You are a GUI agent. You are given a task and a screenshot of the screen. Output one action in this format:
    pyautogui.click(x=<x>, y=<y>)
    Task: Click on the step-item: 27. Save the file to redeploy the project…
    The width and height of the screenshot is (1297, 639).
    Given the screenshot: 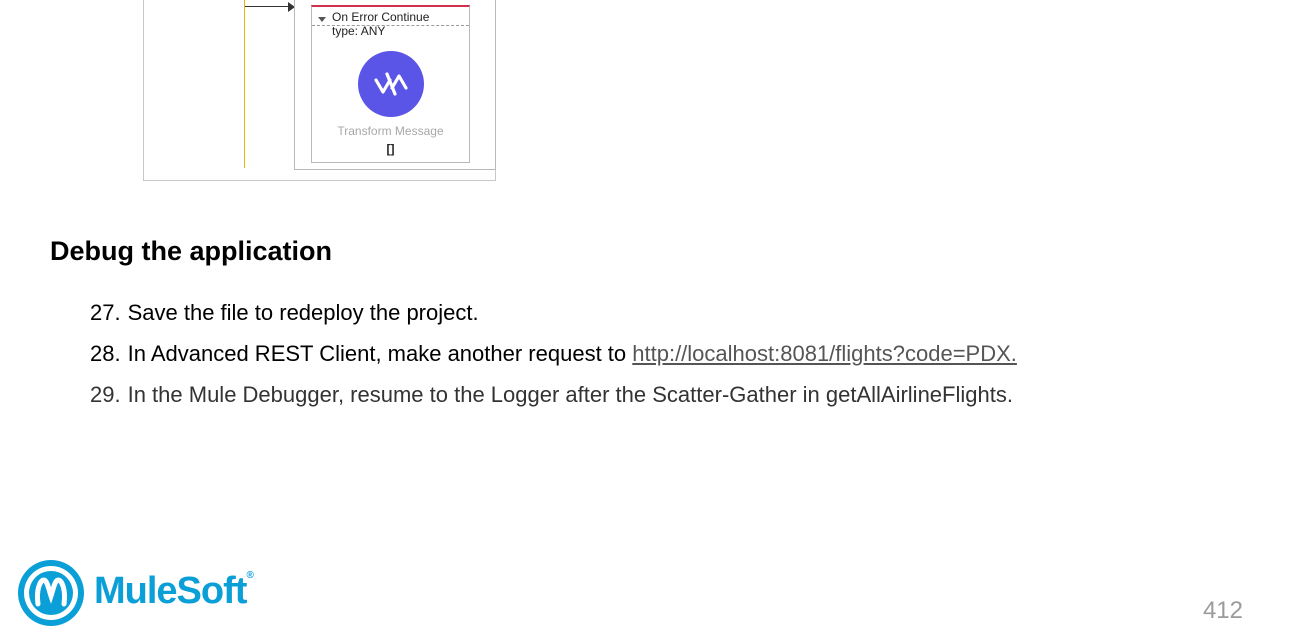 What is the action you would take?
    pyautogui.click(x=553, y=312)
    